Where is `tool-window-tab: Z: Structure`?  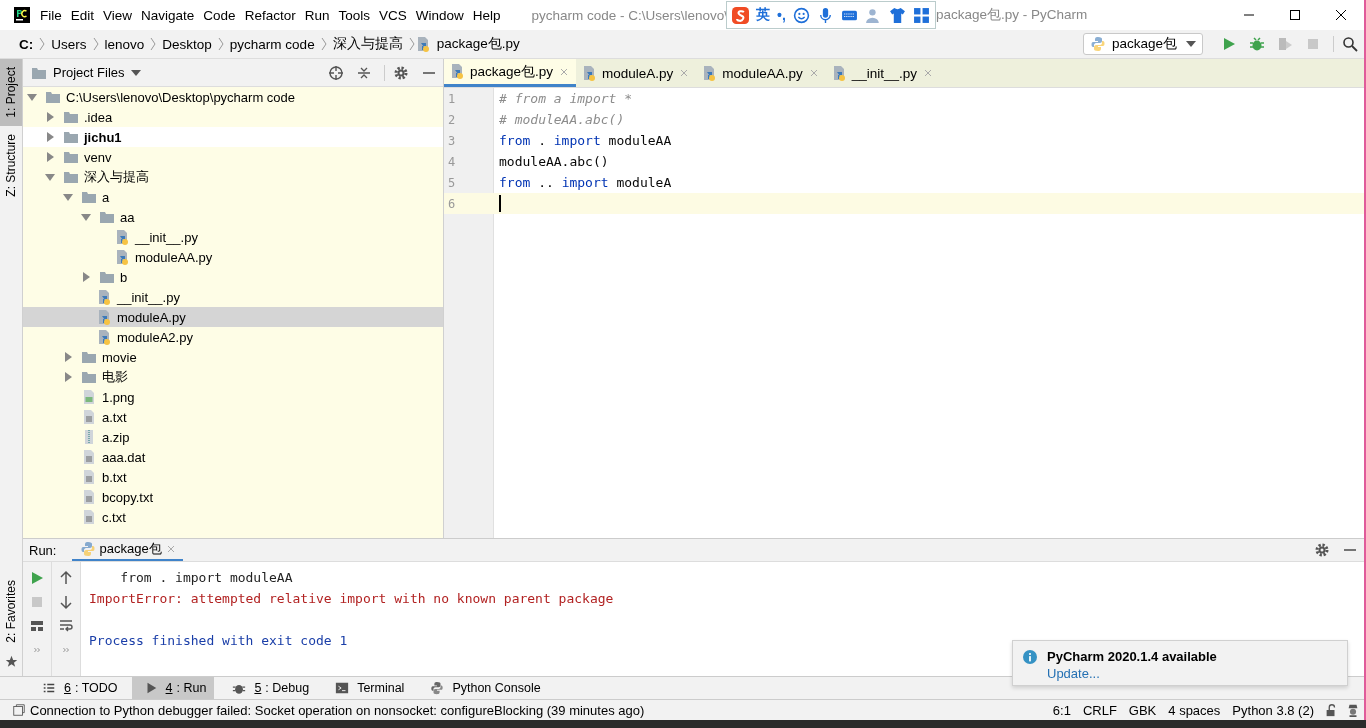
tool-window-tab: Z: Structure is located at coordinates (11, 165).